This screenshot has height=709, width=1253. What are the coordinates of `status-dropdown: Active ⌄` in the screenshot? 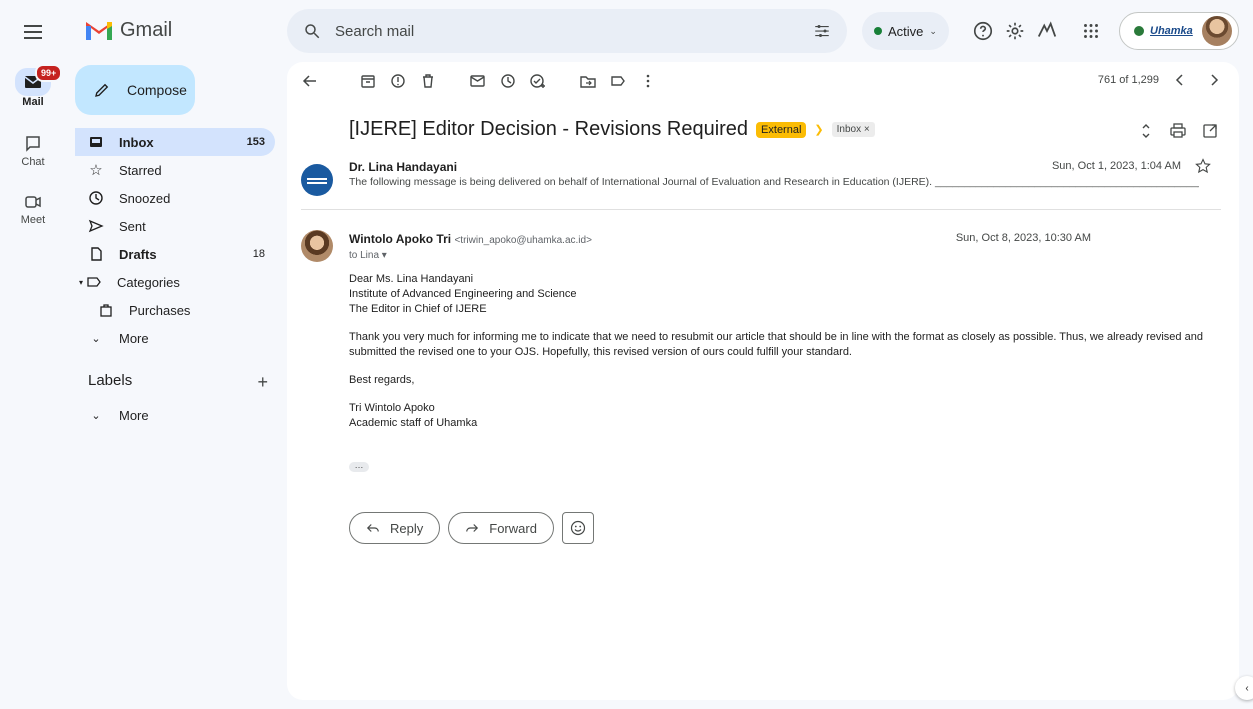 It's located at (905, 31).